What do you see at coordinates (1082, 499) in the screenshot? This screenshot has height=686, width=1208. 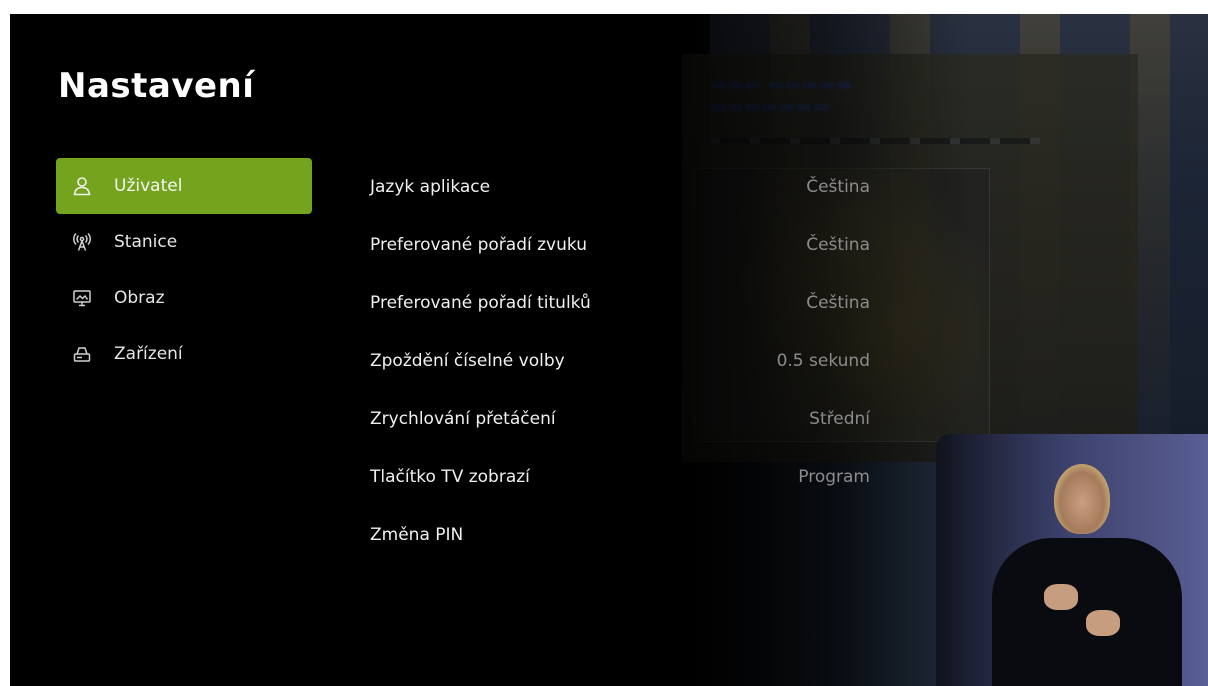 I see `interpreter-head` at bounding box center [1082, 499].